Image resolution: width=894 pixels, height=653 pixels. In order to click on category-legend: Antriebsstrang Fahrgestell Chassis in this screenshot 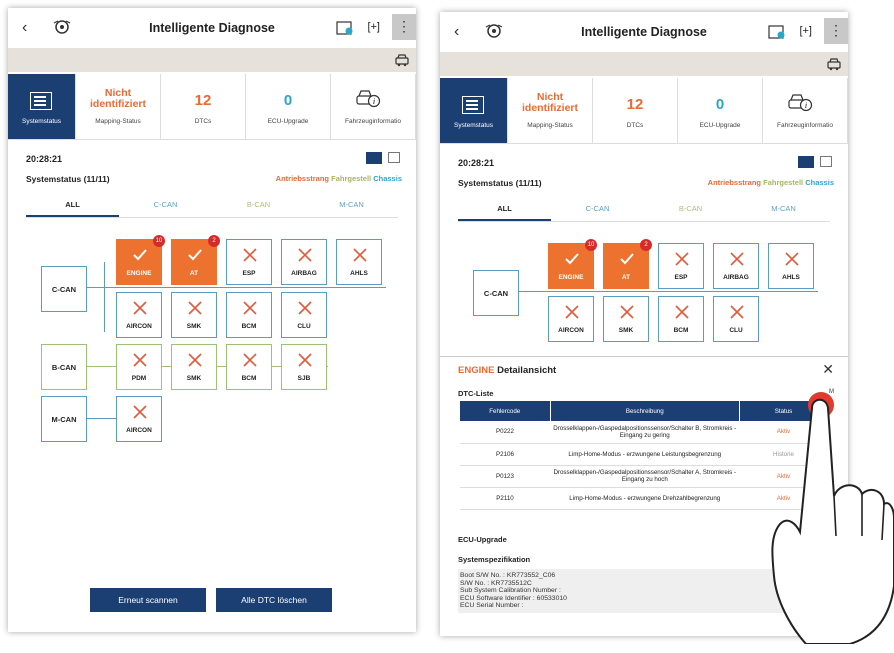, I will do `click(771, 182)`.